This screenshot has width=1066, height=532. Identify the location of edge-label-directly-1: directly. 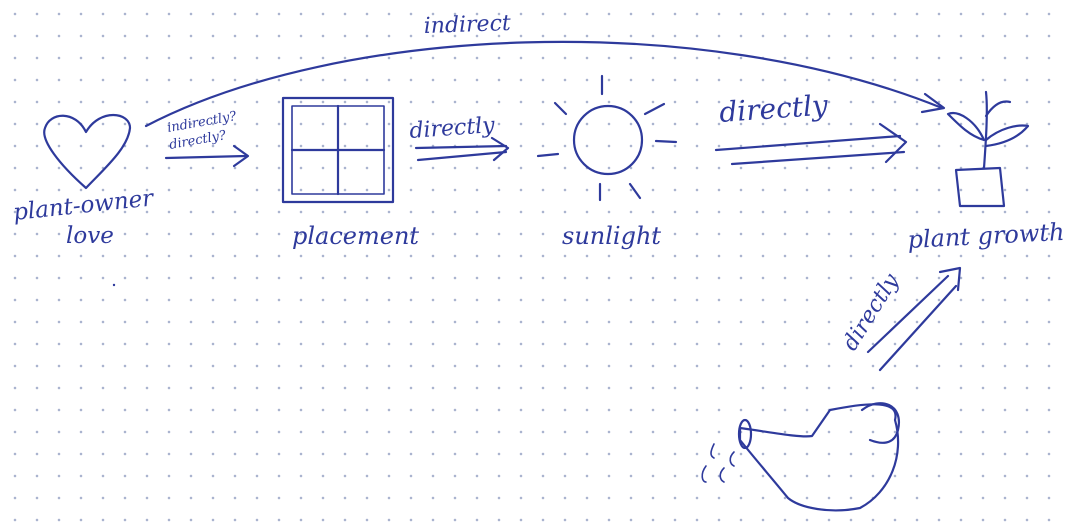
(452, 128).